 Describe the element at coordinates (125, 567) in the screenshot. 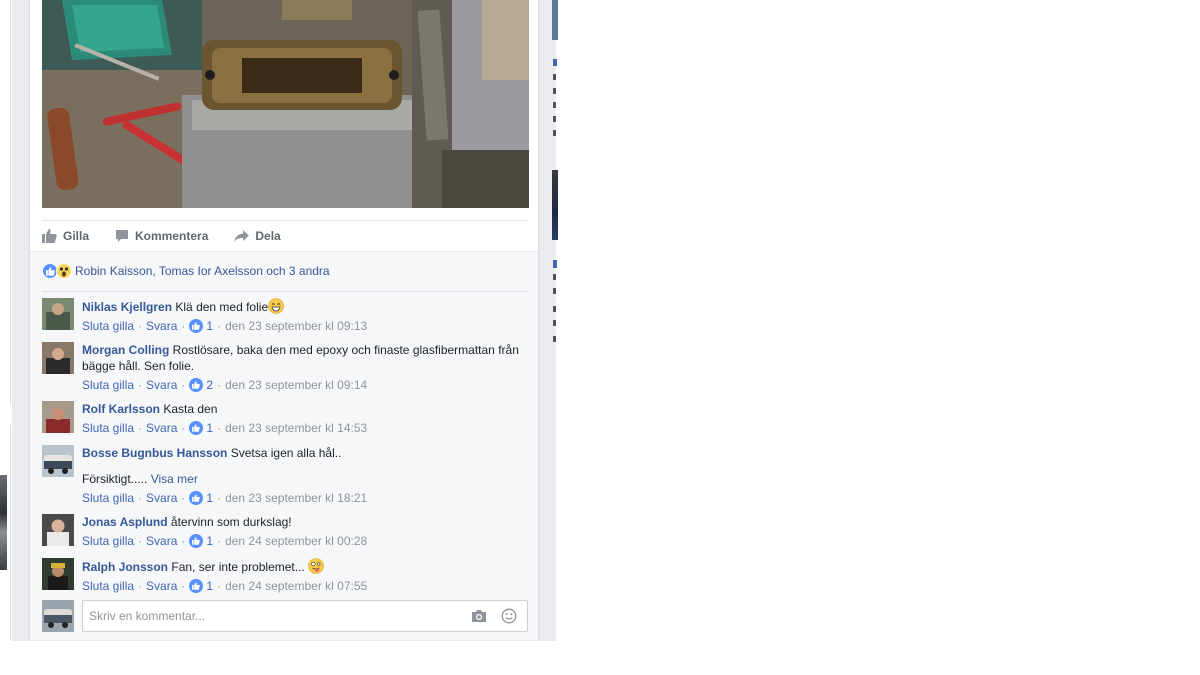

I see `comment-author: Ralph Jonsson` at that location.